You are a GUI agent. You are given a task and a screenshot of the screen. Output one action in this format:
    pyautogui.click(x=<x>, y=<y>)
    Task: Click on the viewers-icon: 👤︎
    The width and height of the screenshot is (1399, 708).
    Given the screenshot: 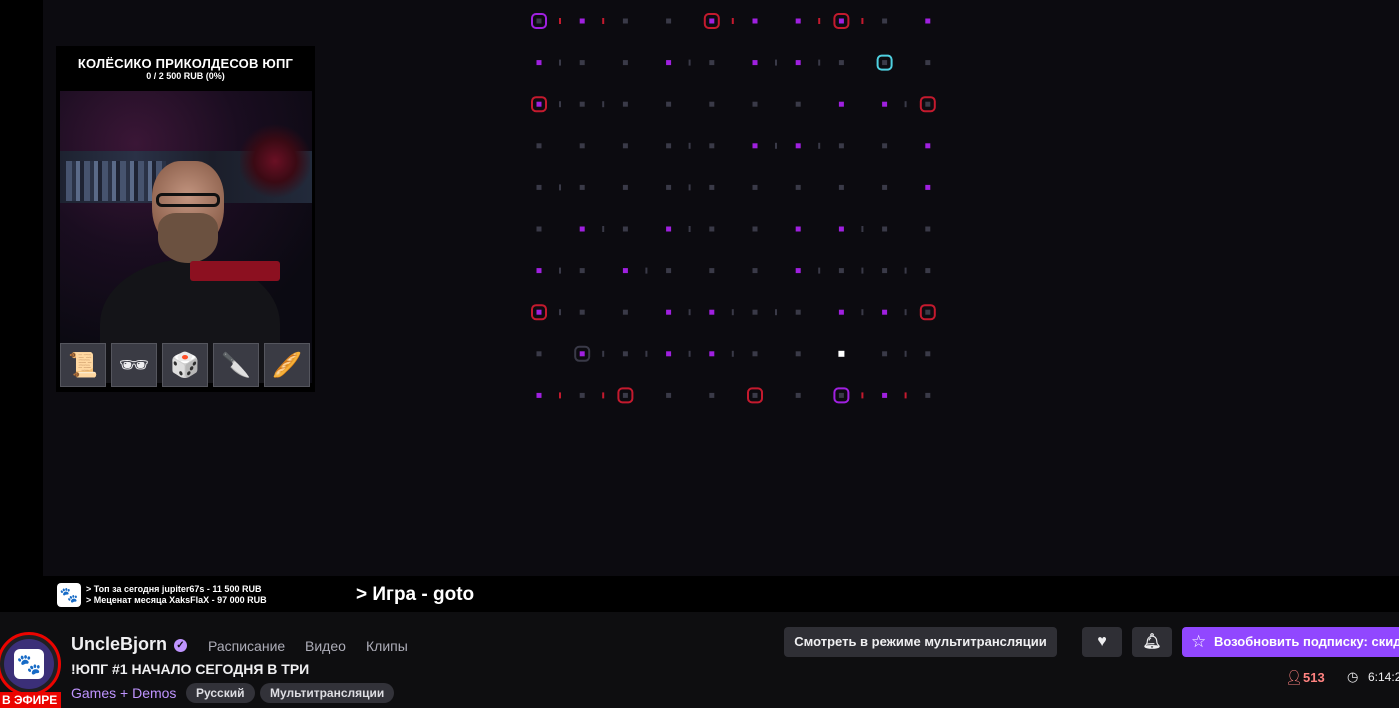 What is the action you would take?
    pyautogui.click(x=1294, y=677)
    